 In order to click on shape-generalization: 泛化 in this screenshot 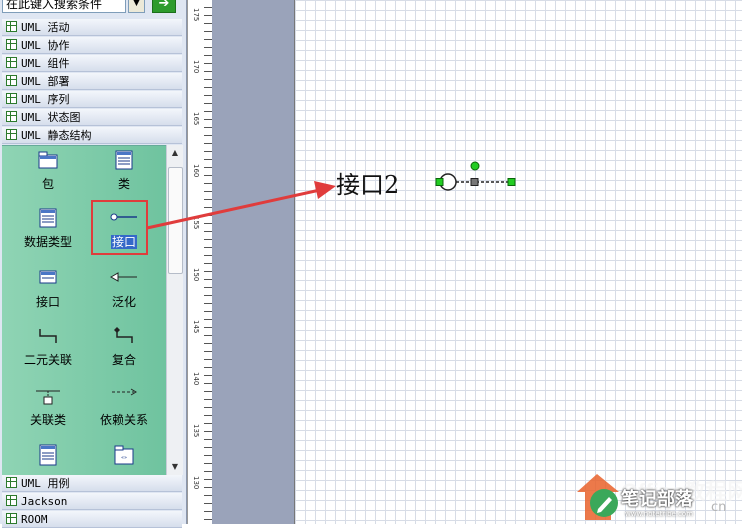, I will do `click(124, 289)`.